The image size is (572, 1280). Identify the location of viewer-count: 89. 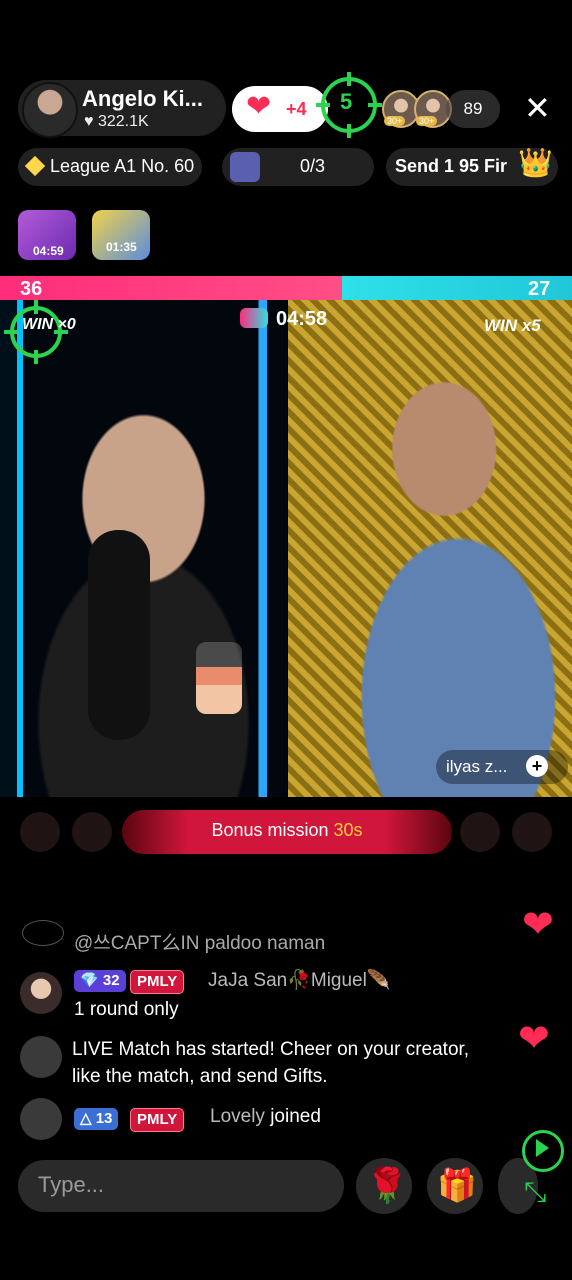
(473, 109).